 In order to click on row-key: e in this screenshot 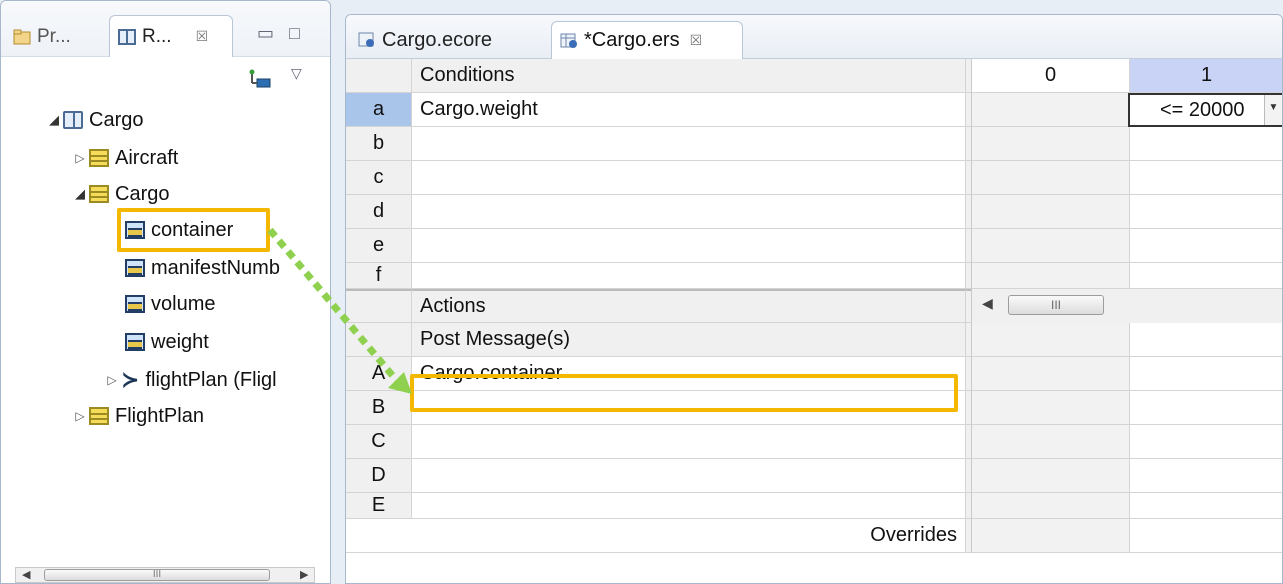, I will do `click(379, 246)`.